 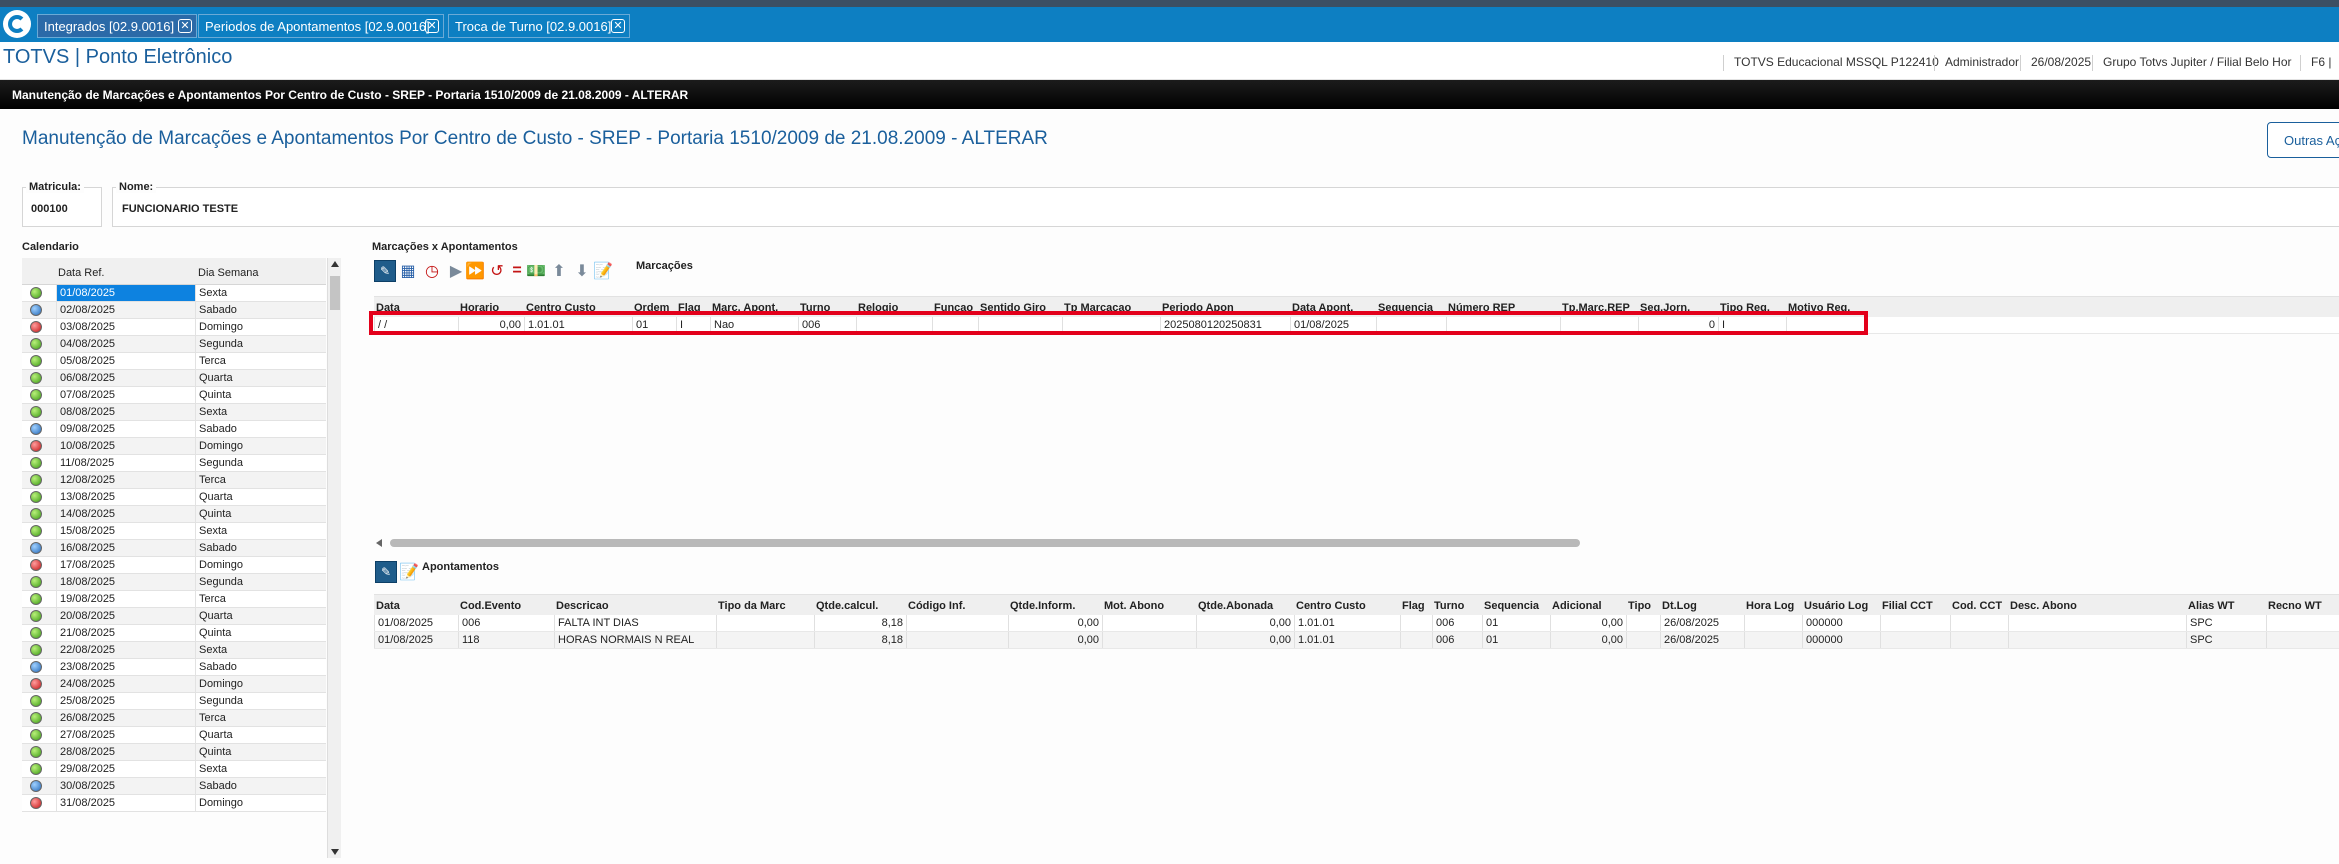 I want to click on calendar-row: 02/08/2025 Sabado, so click(x=174, y=310).